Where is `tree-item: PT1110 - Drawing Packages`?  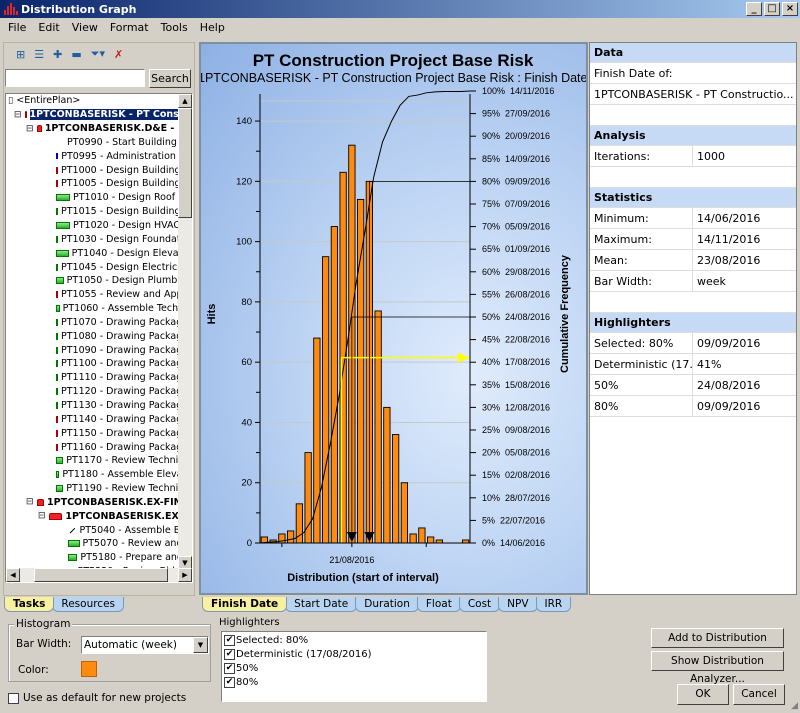 tree-item: PT1110 - Drawing Packages is located at coordinates (99, 378).